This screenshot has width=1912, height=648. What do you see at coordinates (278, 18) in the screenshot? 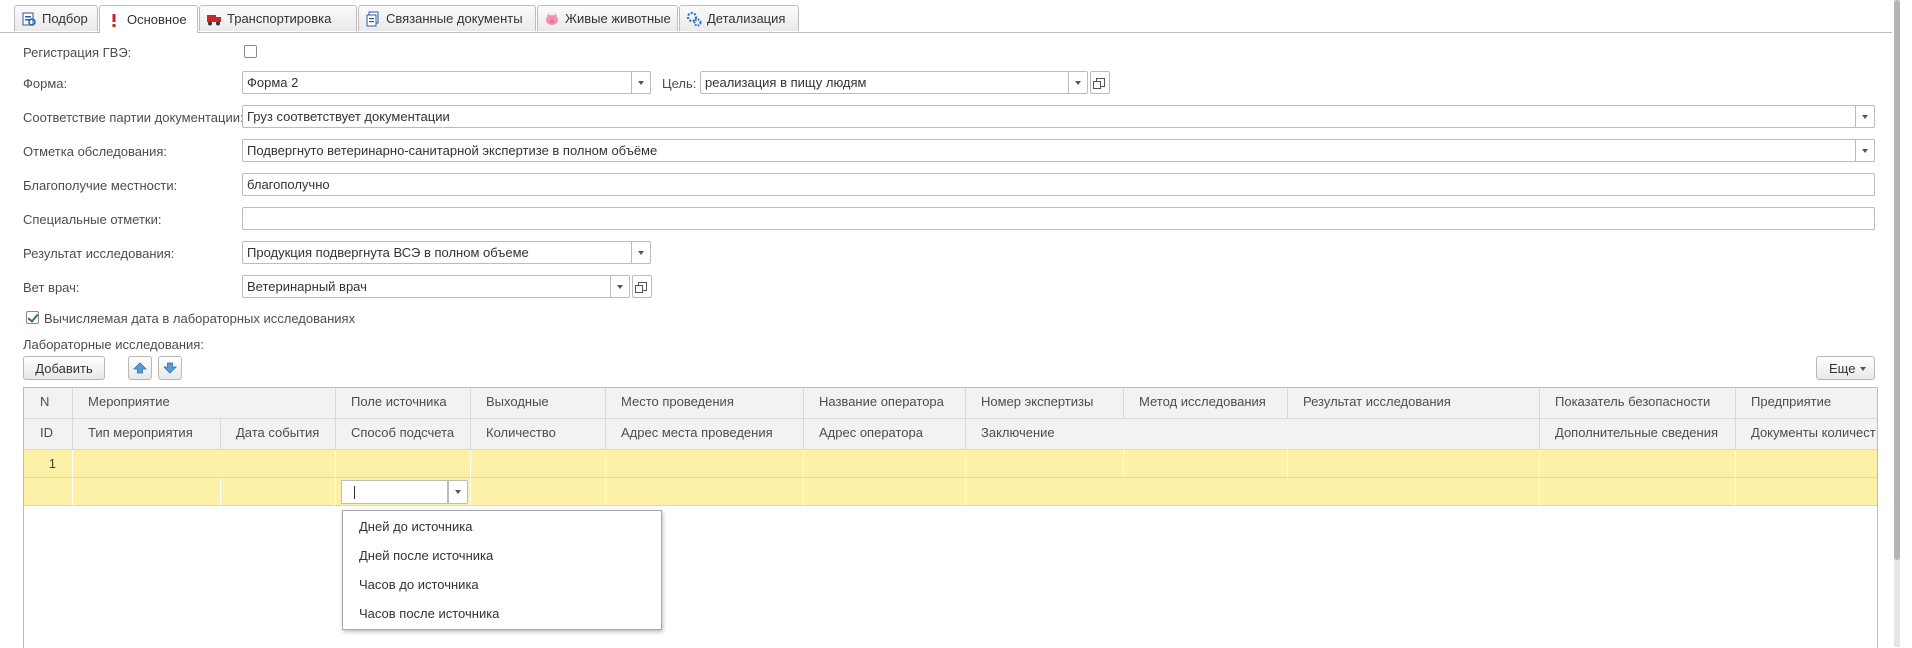
I see `tab-transportirovka: Транспортировка` at bounding box center [278, 18].